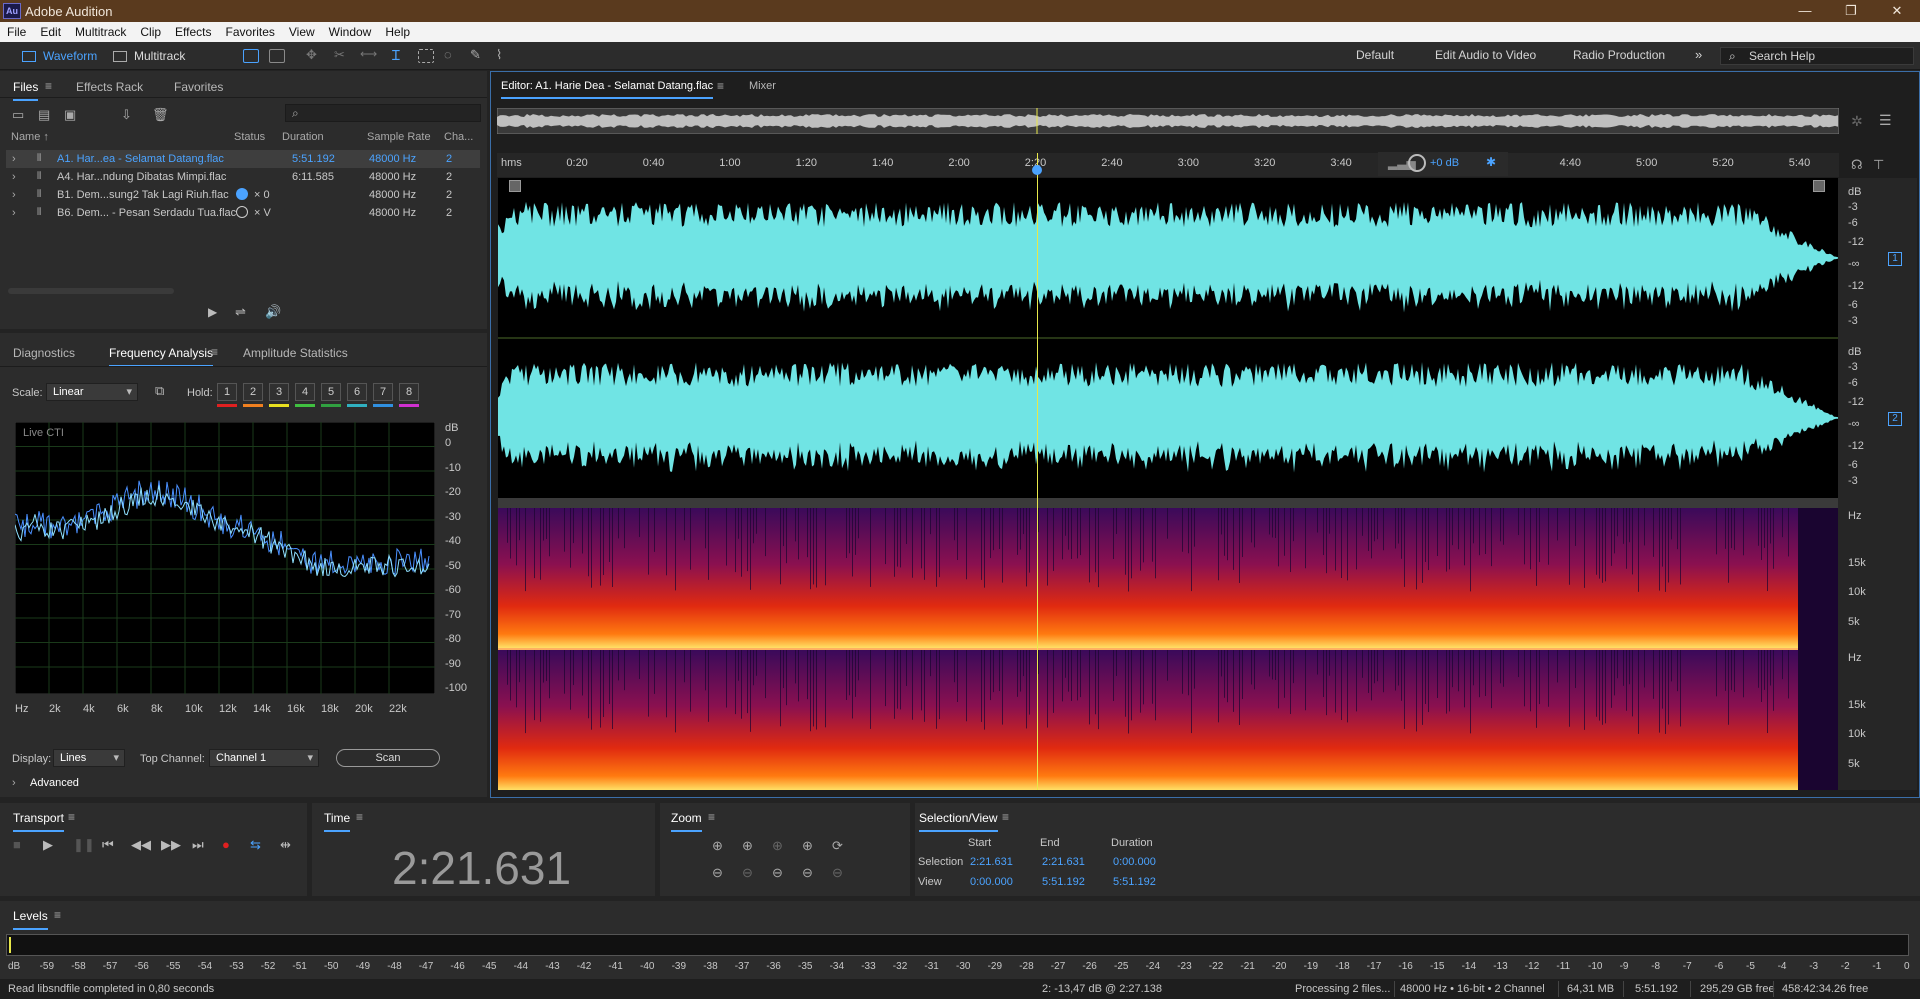 Image resolution: width=1920 pixels, height=999 pixels. What do you see at coordinates (302, 32) in the screenshot?
I see `menu-view: View` at bounding box center [302, 32].